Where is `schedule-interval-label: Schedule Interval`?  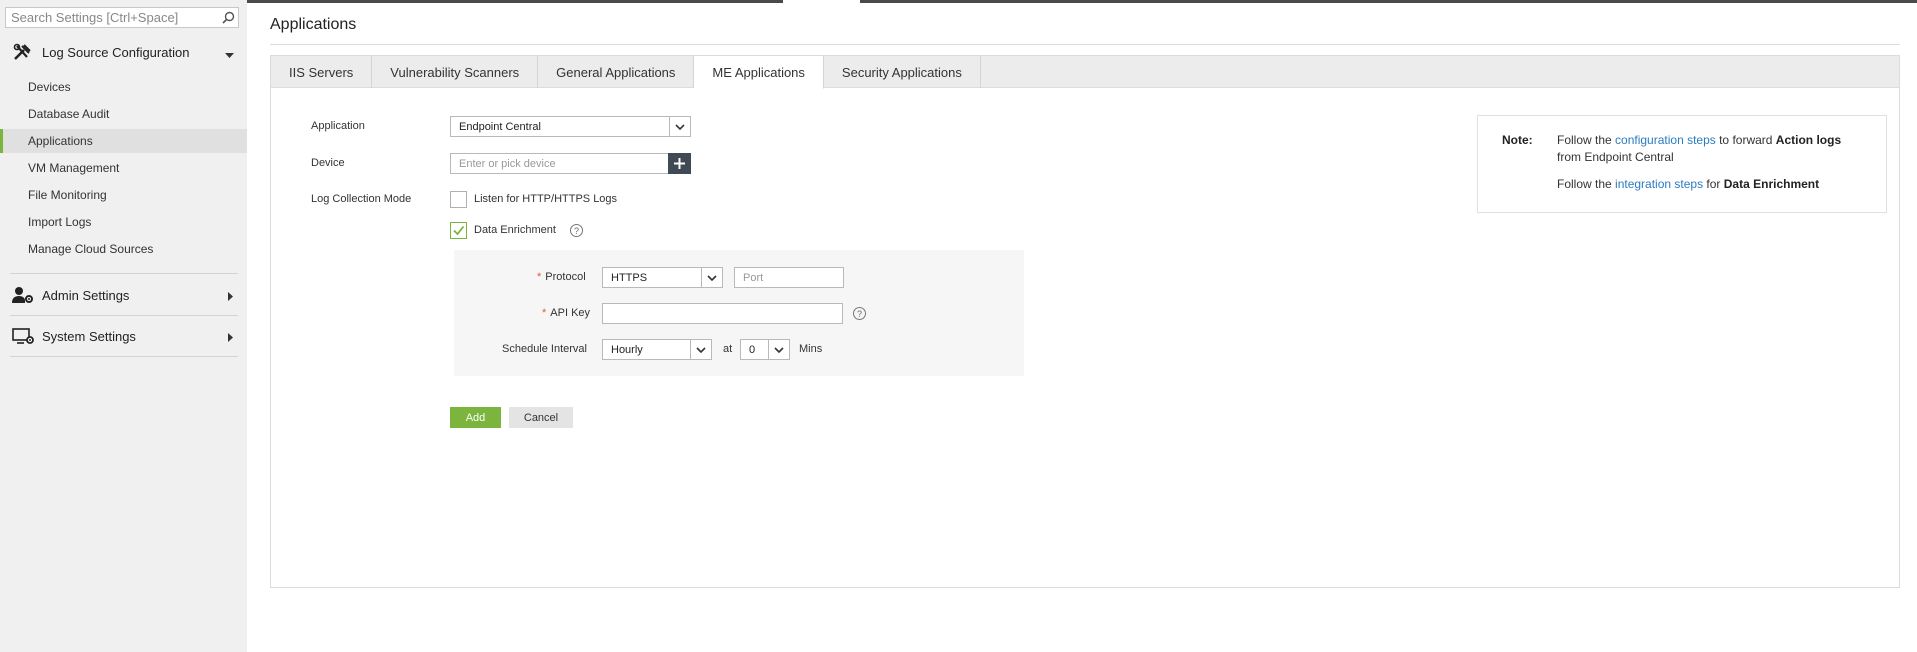
schedule-interval-label: Schedule Interval is located at coordinates (544, 349).